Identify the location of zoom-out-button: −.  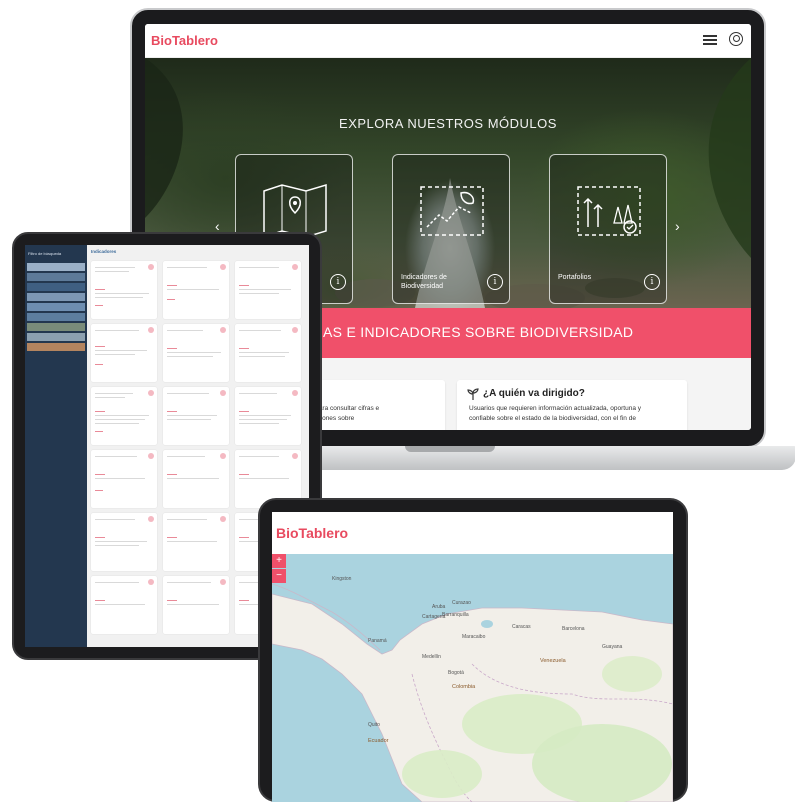
(279, 576).